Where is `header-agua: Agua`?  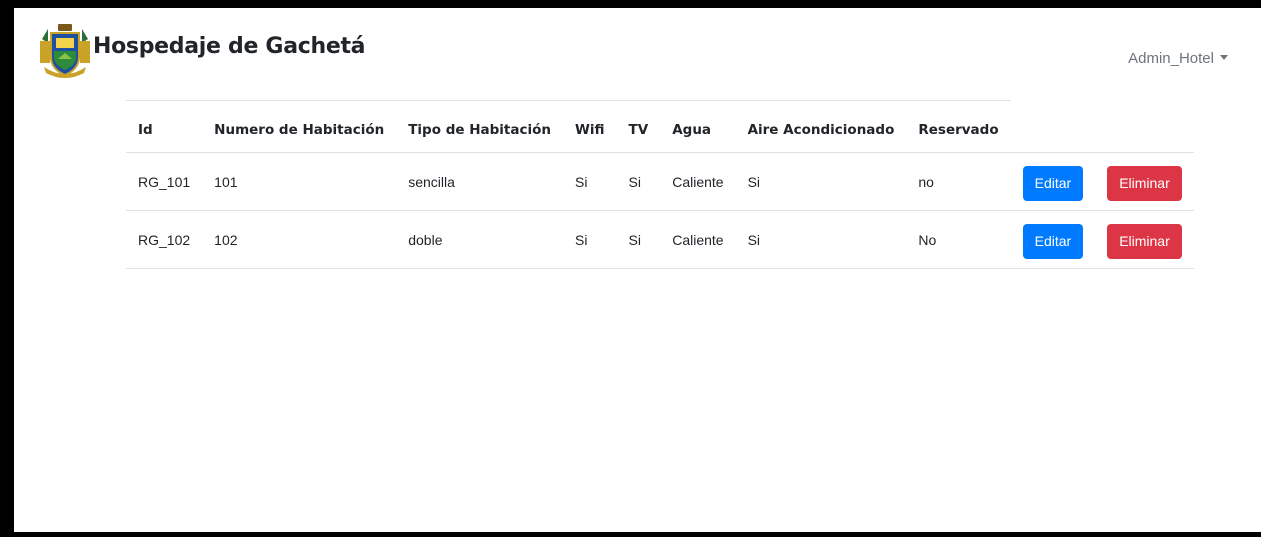
header-agua: Agua is located at coordinates (698, 126).